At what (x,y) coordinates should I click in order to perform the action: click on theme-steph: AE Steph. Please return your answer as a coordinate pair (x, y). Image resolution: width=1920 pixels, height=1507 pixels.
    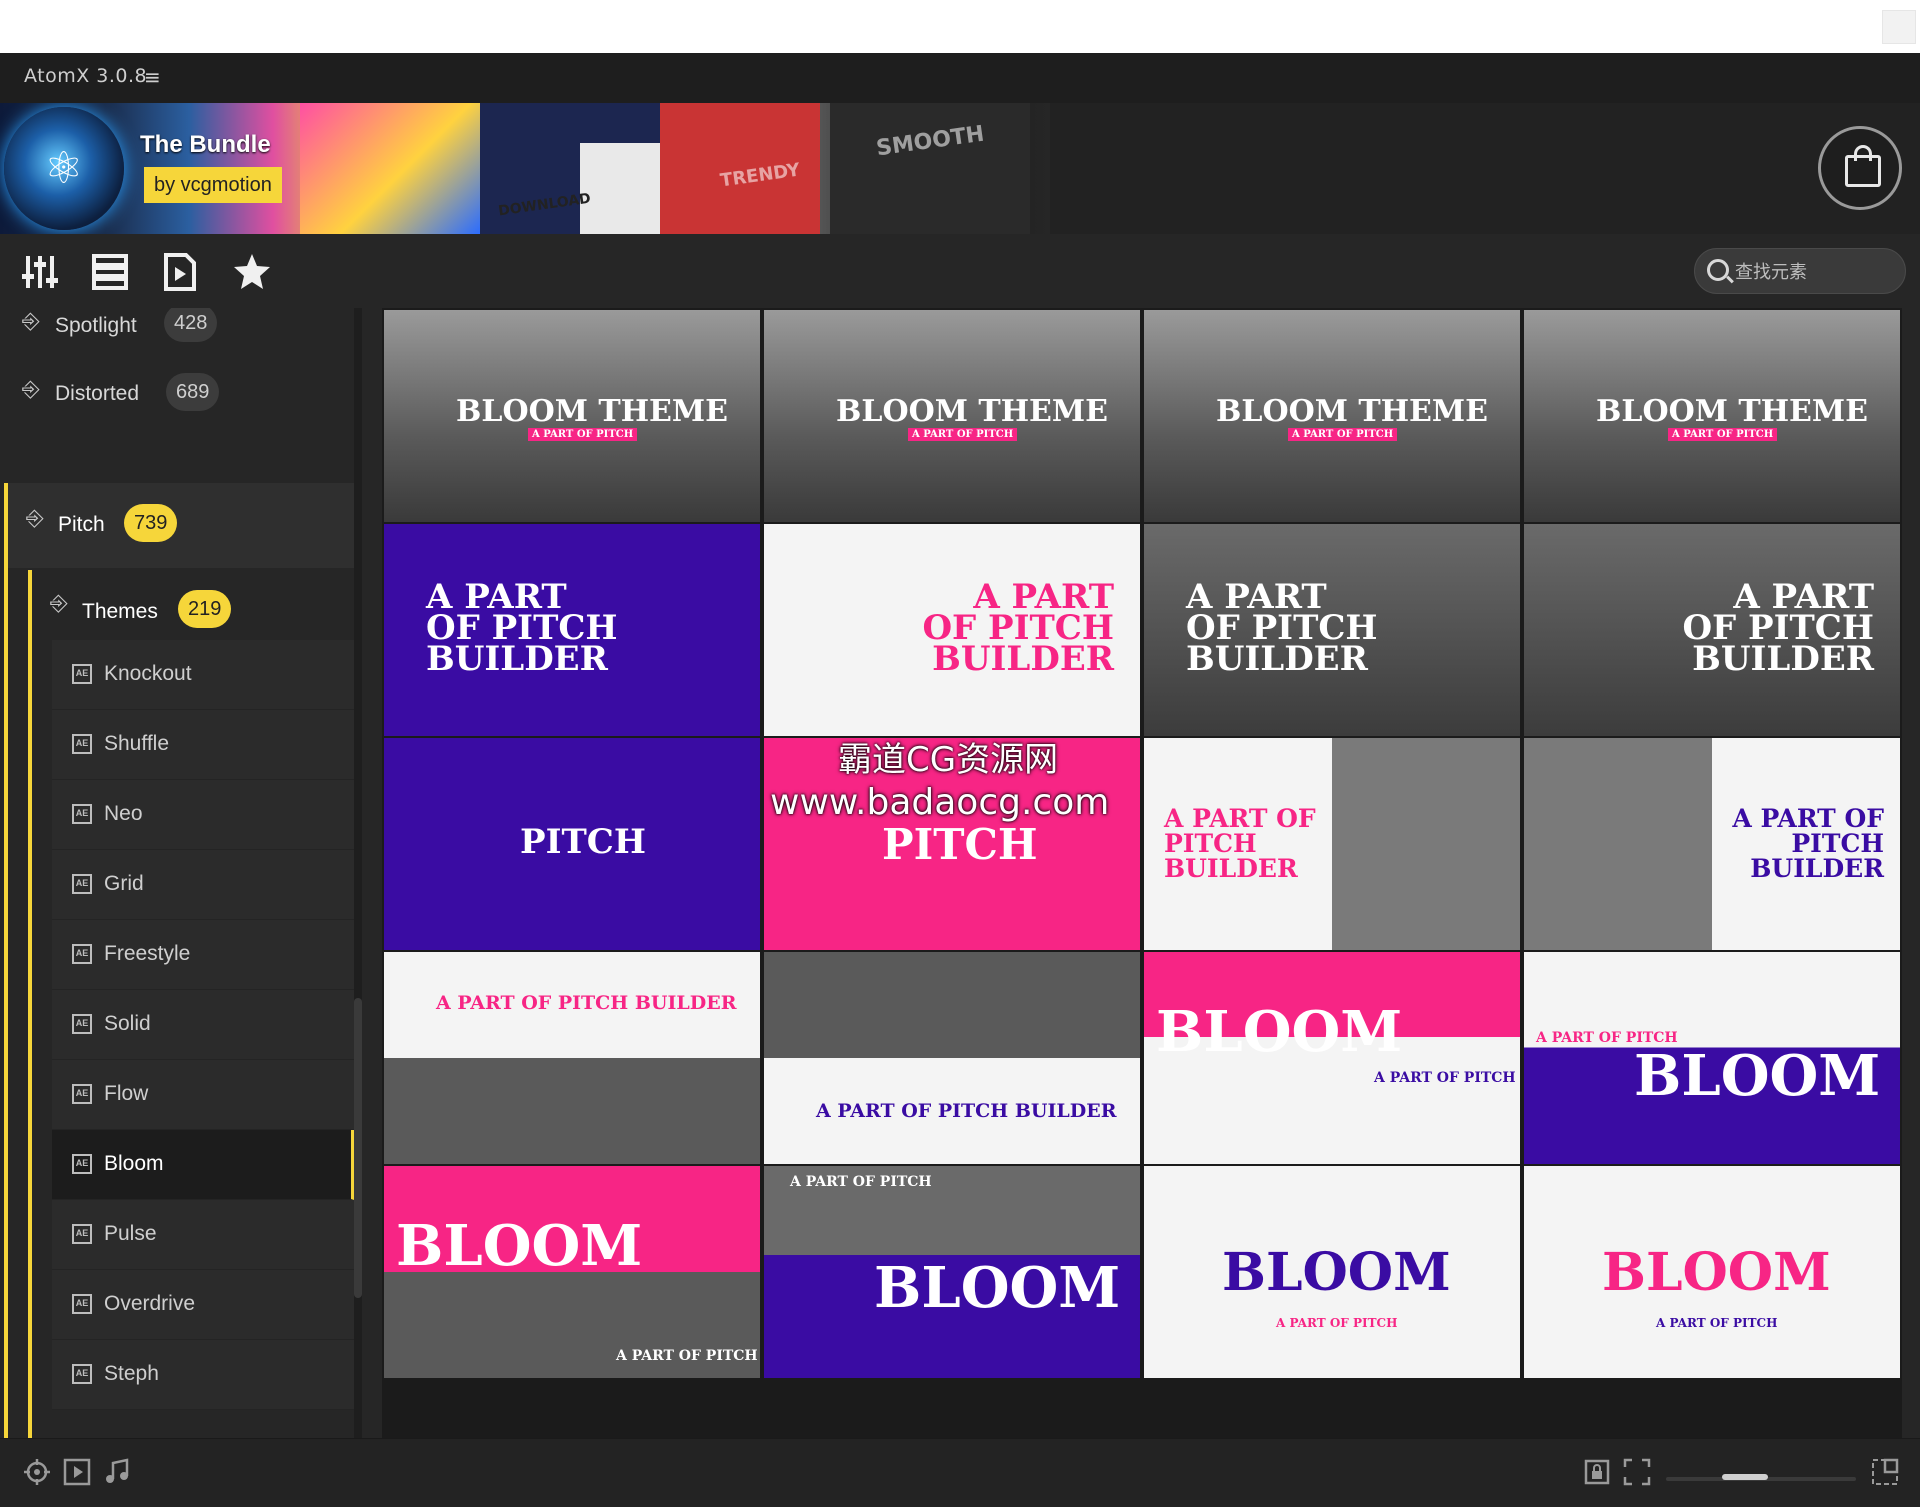
    Looking at the image, I should click on (203, 1375).